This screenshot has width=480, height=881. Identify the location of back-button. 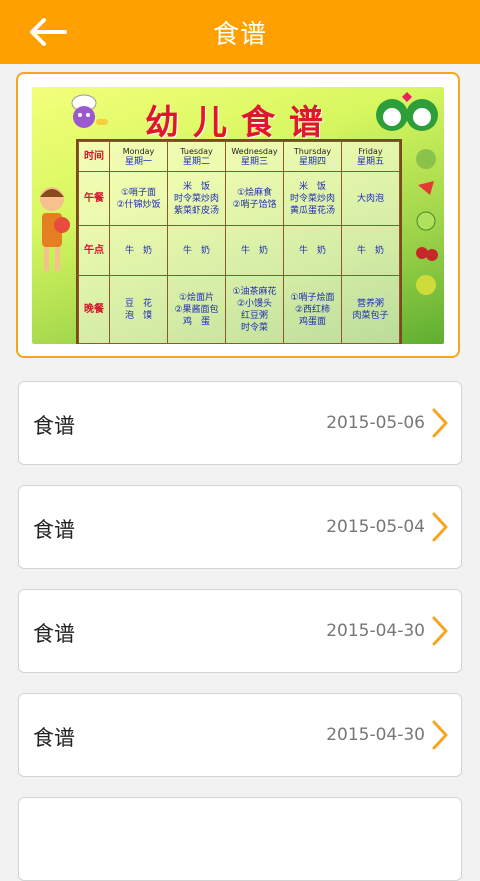
(48, 32).